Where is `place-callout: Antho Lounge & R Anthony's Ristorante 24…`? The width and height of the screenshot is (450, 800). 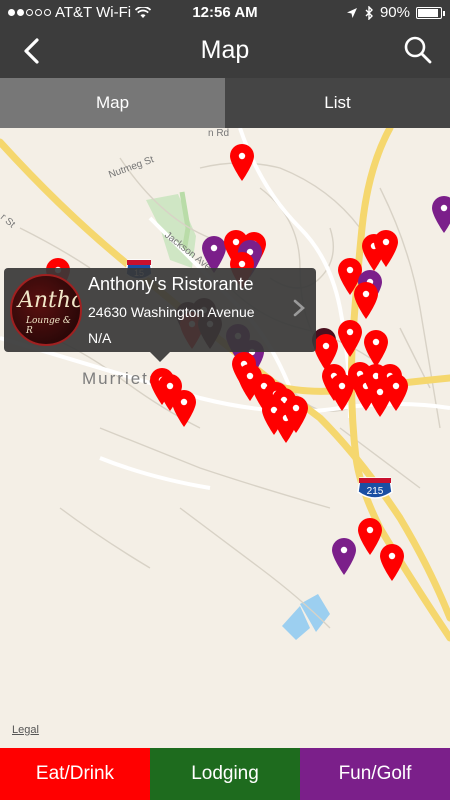
place-callout: Antho Lounge & R Anthony's Ristorante 24… is located at coordinates (160, 315).